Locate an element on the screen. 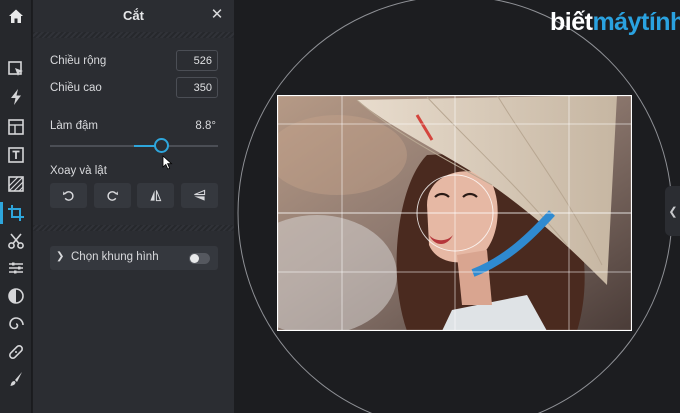  flash-icon is located at coordinates (16, 97).